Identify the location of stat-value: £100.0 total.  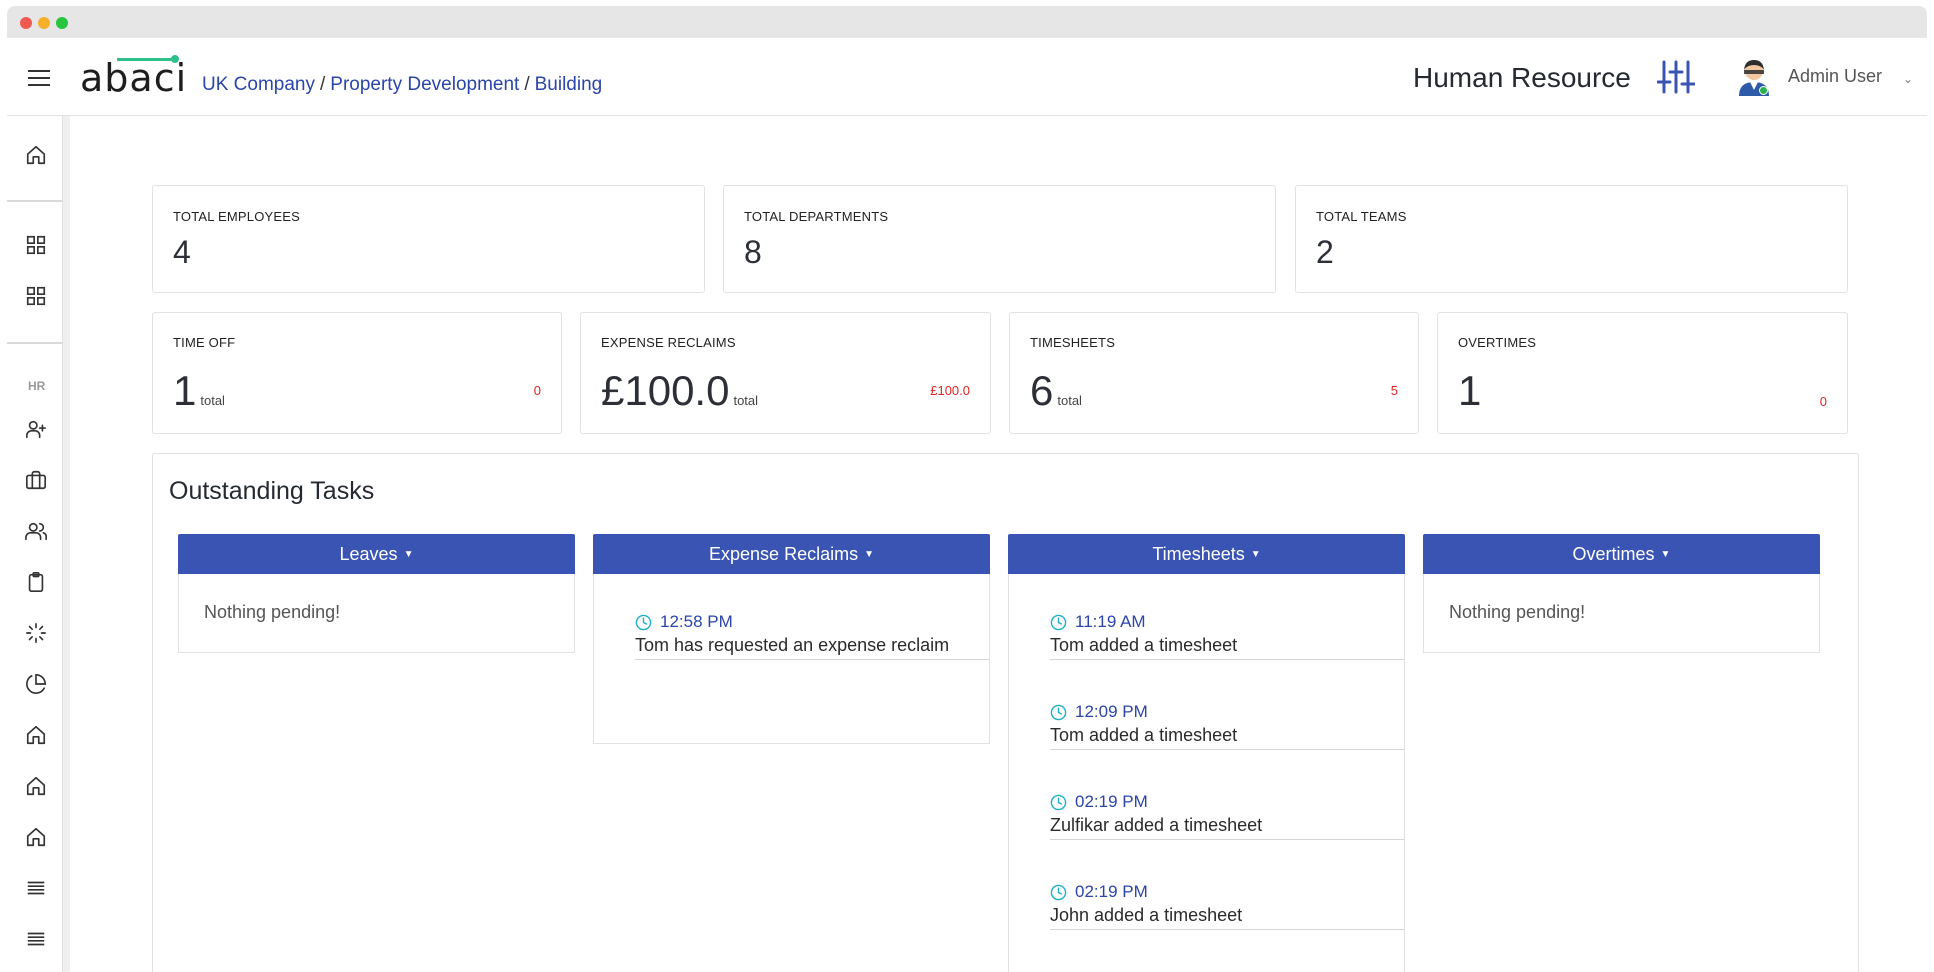
(679, 391).